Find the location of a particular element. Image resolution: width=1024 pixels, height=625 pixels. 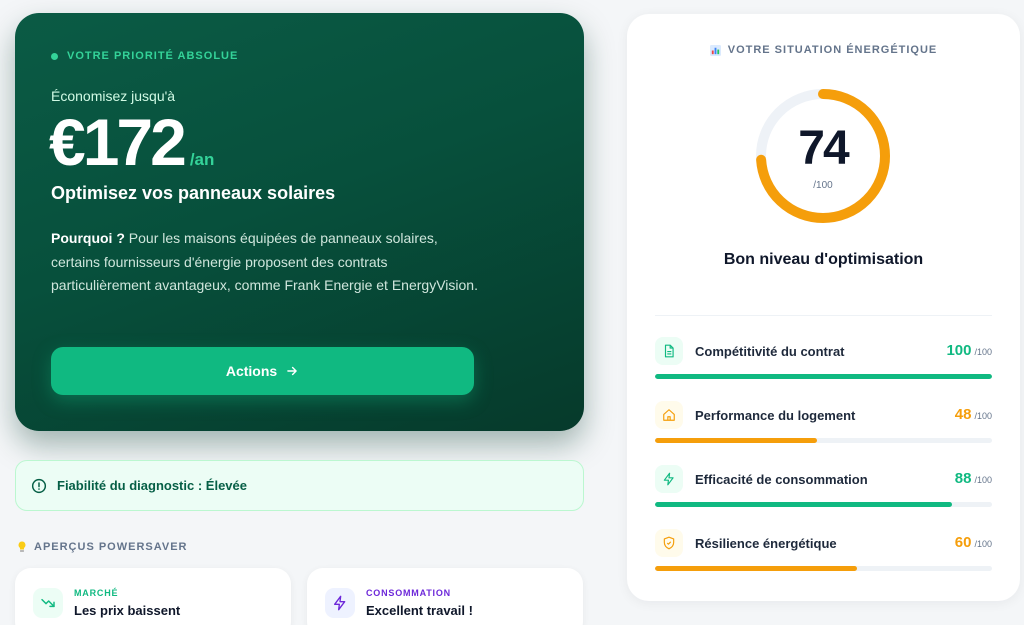

savings-label: Économisez jusqu'à is located at coordinates (113, 96).